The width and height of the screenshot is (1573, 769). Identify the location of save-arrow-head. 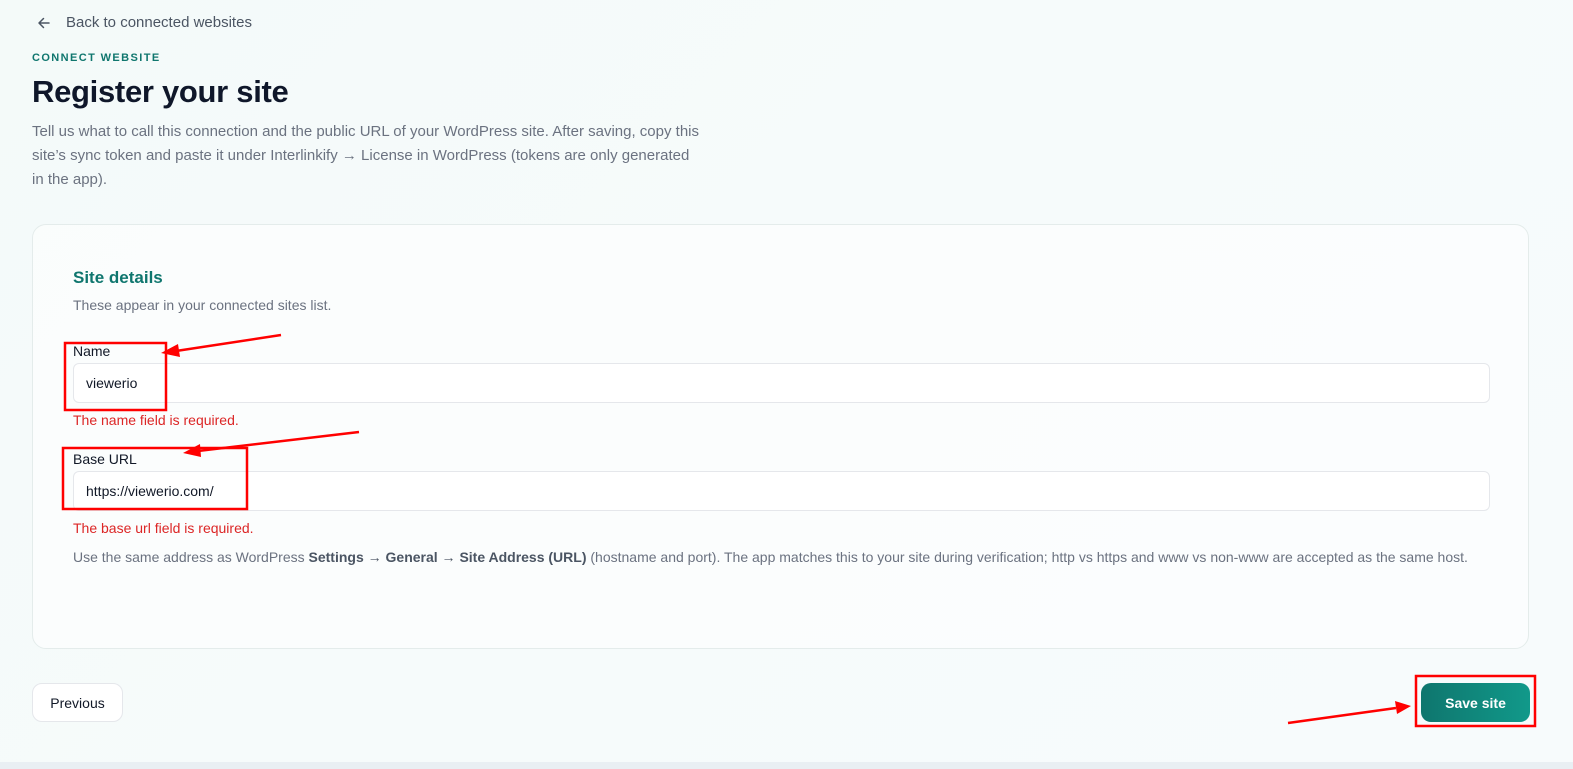
(1403, 707).